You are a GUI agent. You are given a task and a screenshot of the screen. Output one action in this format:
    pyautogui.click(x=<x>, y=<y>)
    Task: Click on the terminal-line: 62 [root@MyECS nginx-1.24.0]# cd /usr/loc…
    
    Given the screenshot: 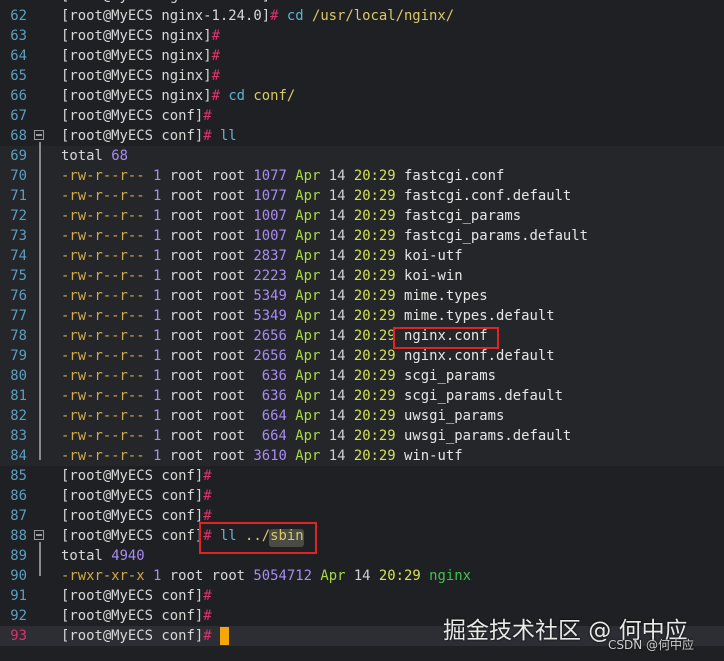 What is the action you would take?
    pyautogui.click(x=362, y=16)
    